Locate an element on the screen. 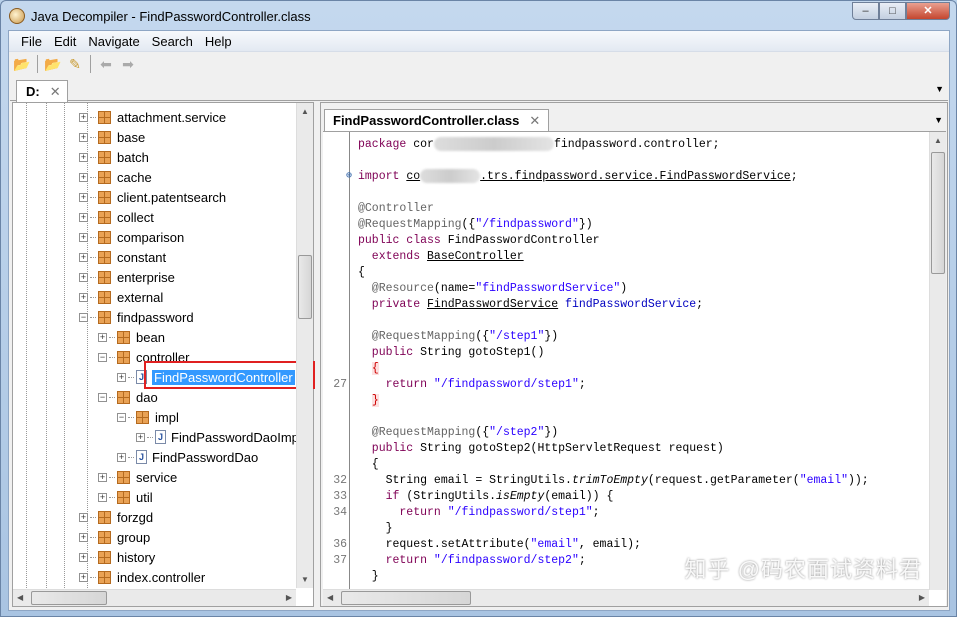  menu-file: File is located at coordinates (31, 41).